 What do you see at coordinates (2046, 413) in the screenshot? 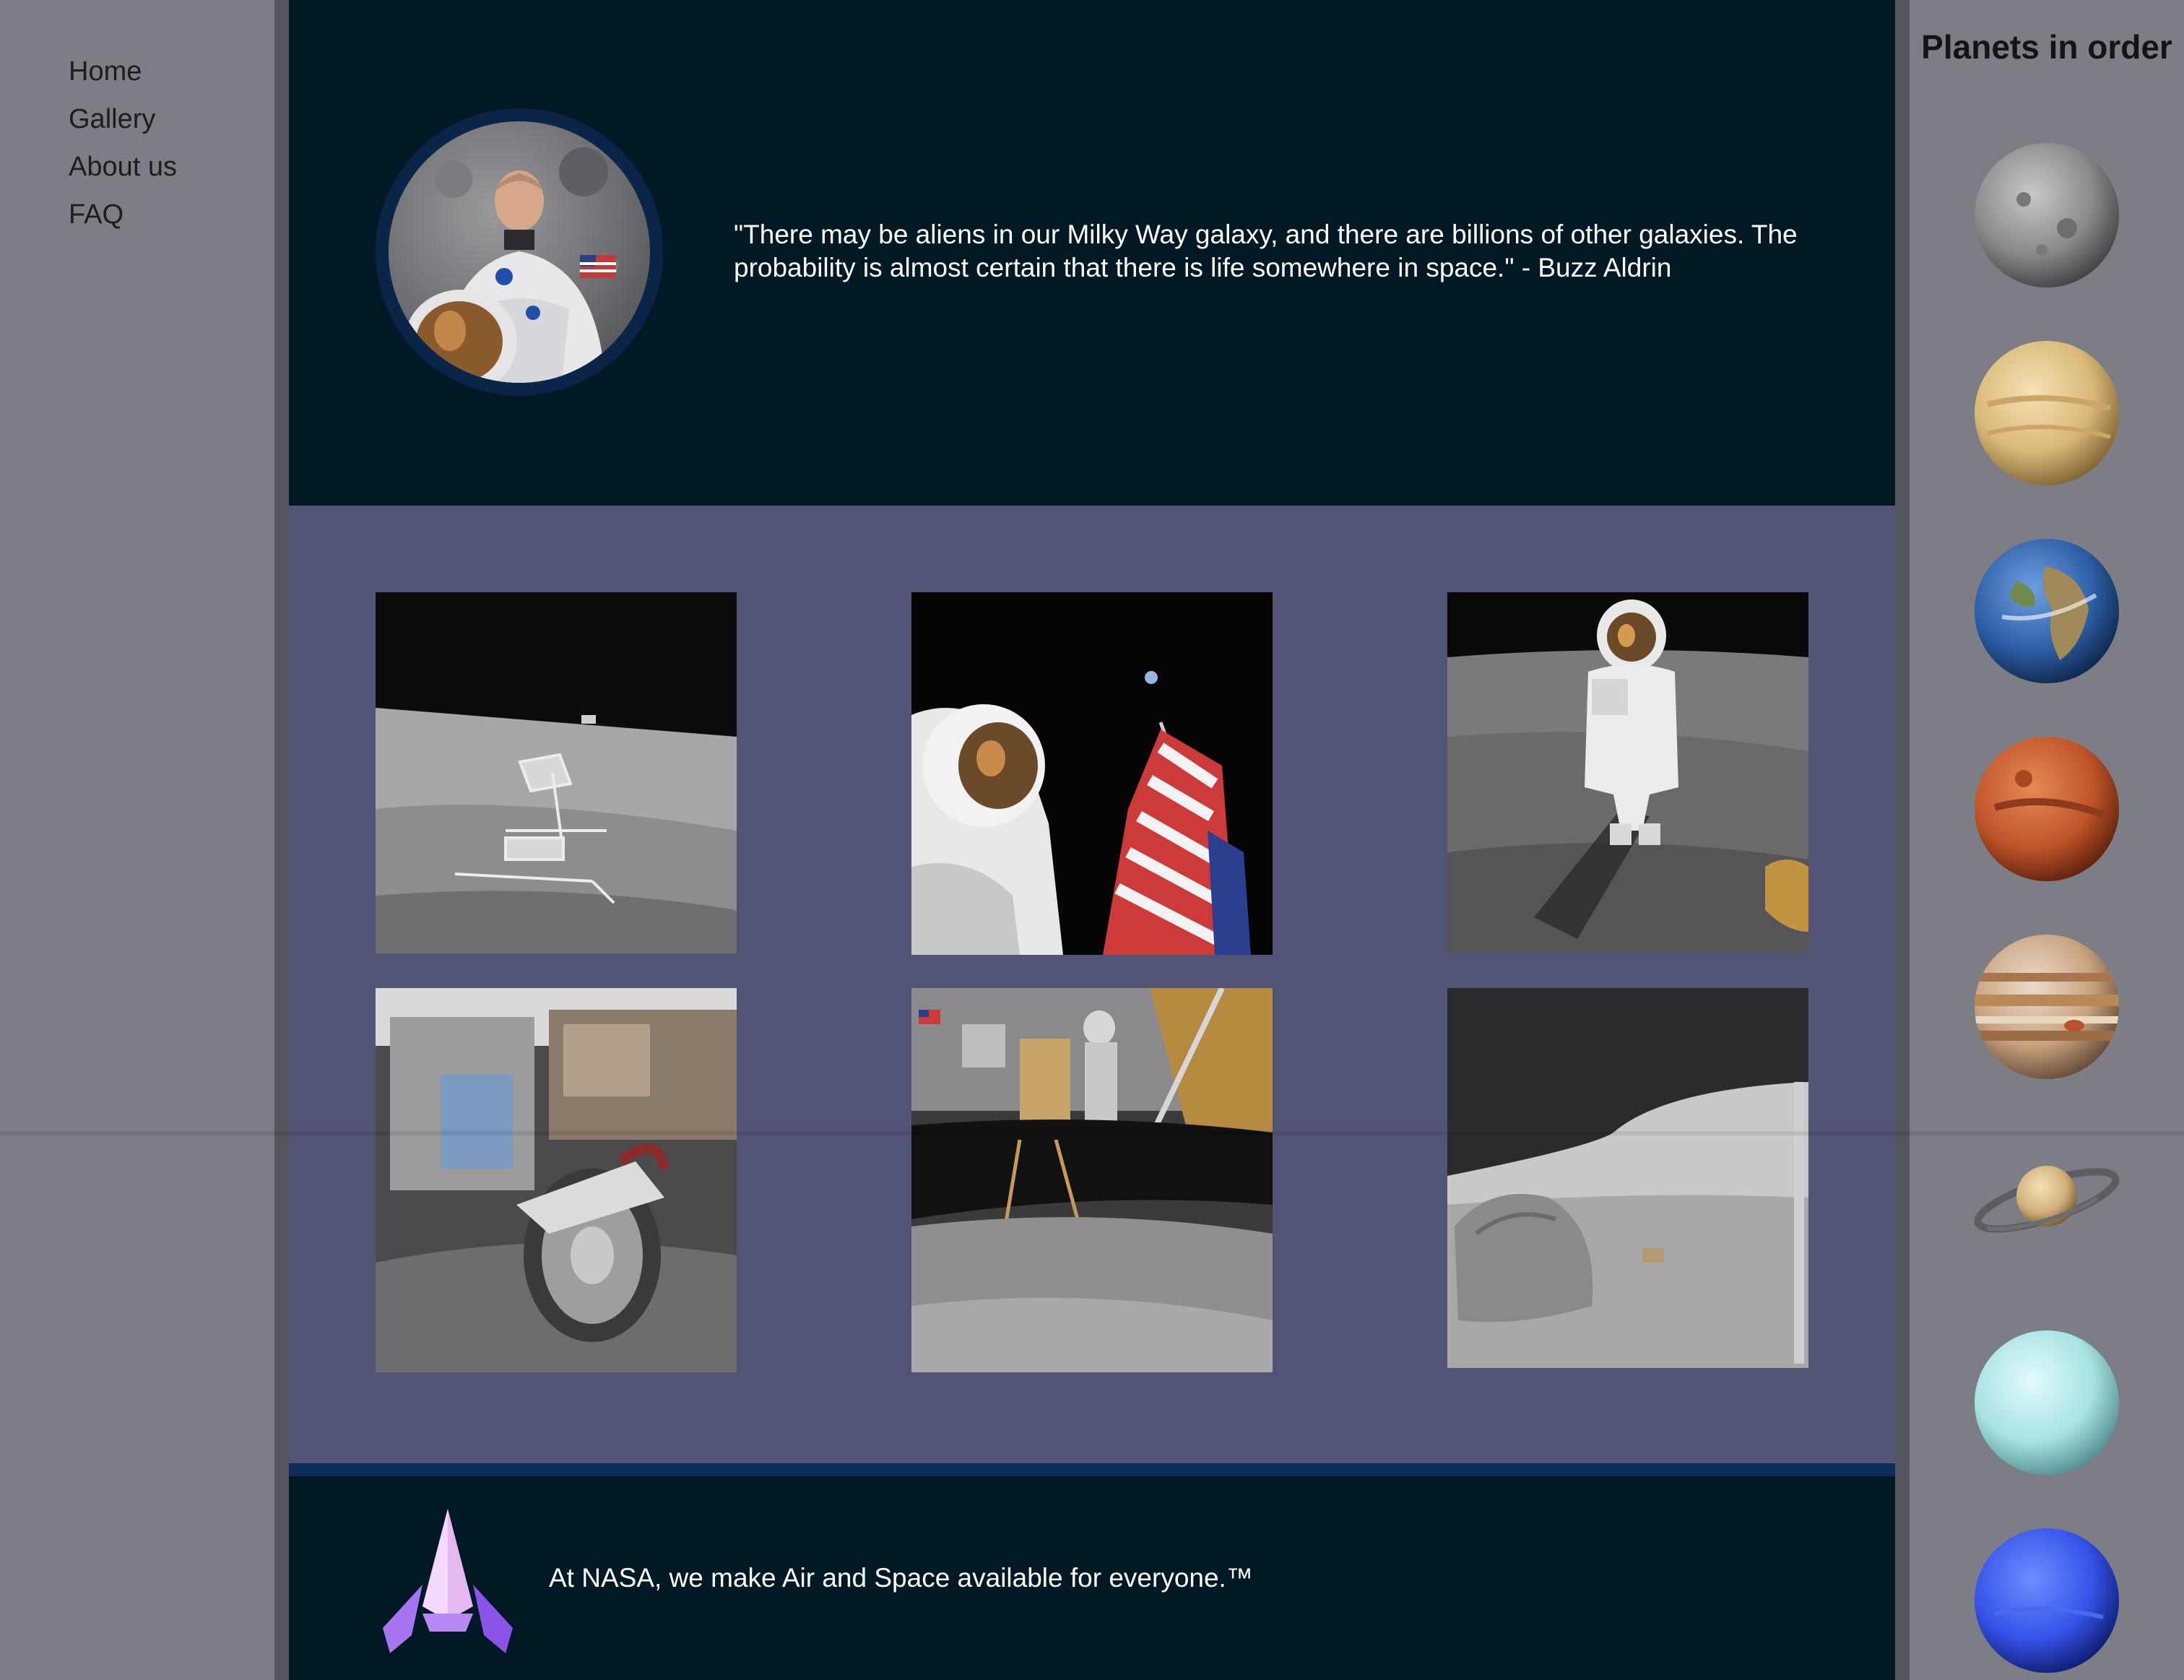
I see `venus-icon` at bounding box center [2046, 413].